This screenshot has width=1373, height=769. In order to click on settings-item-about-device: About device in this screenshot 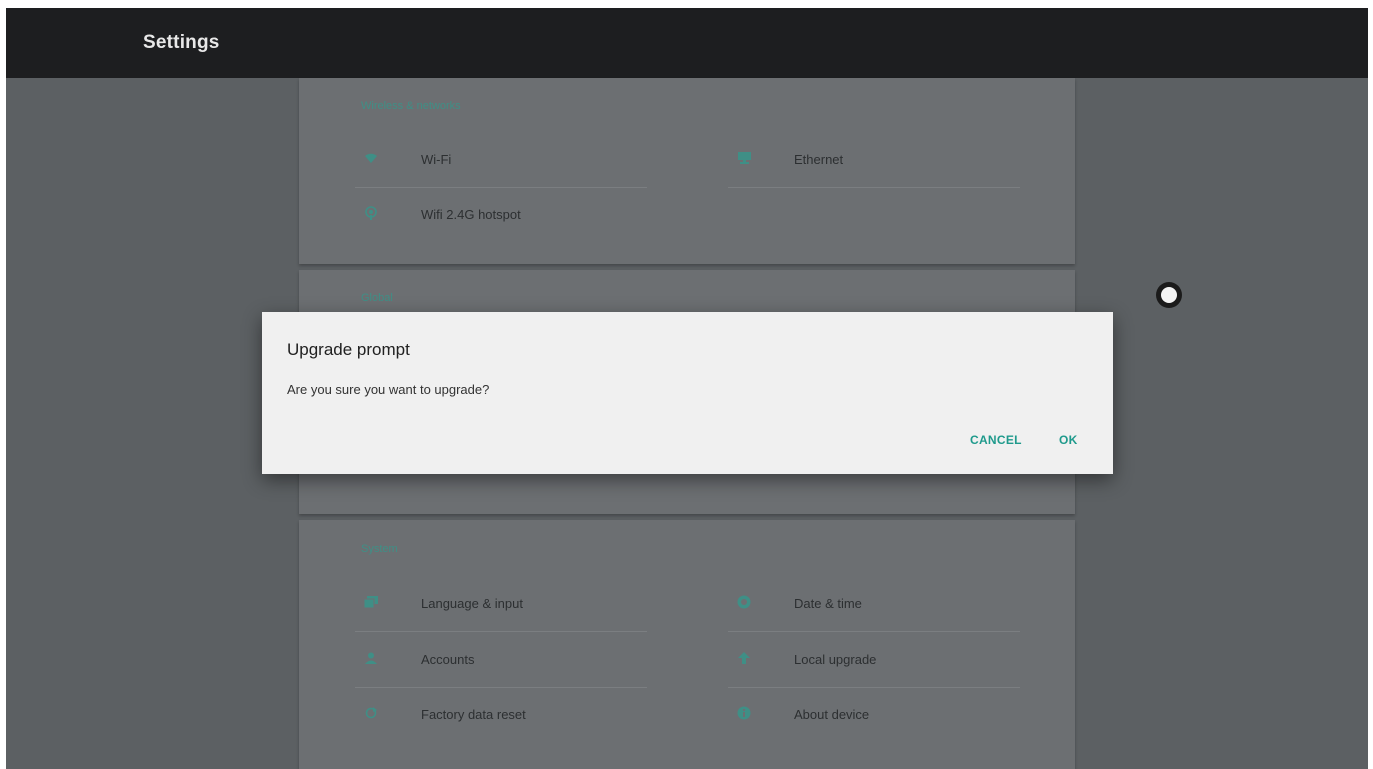, I will do `click(874, 715)`.